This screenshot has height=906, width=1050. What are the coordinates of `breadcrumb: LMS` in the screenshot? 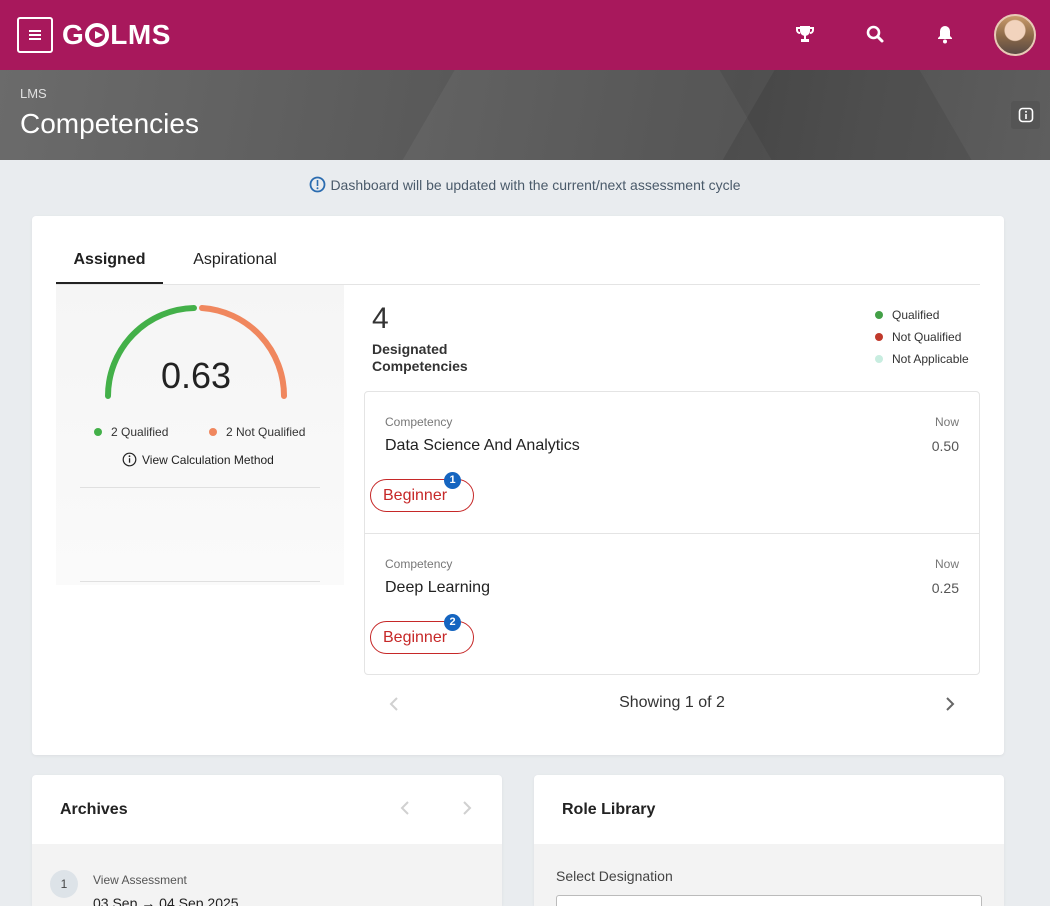 It's located at (33, 93).